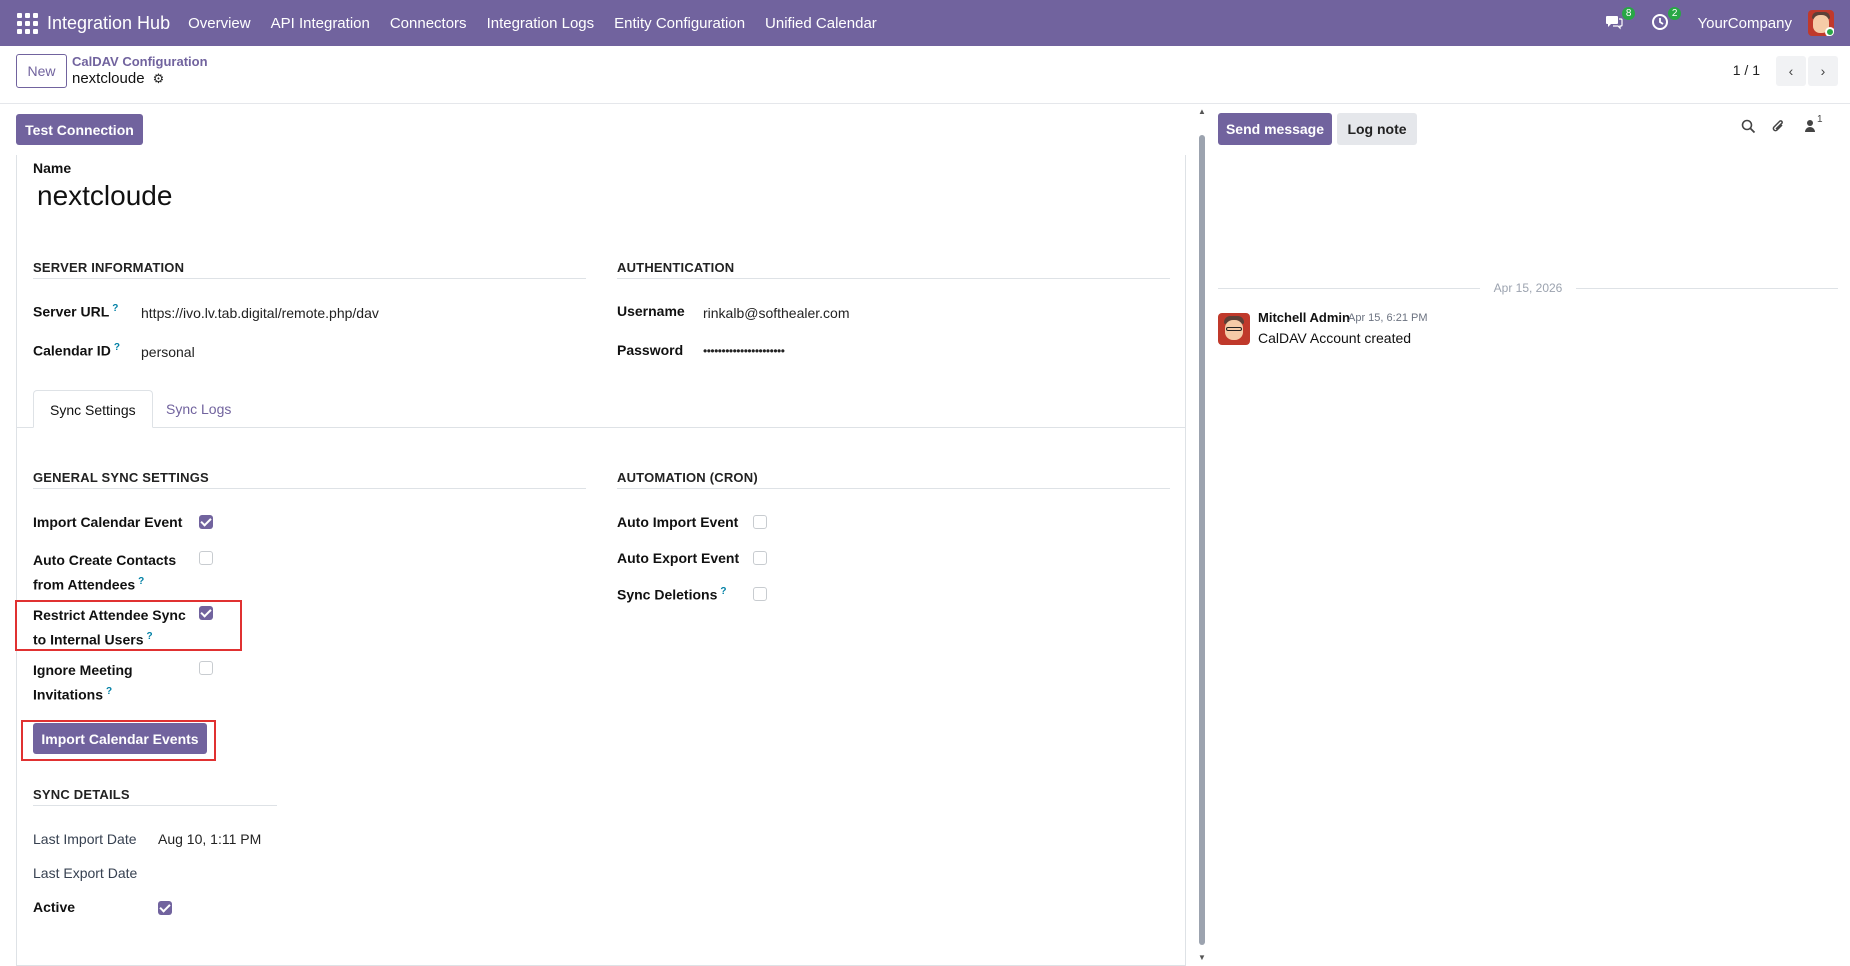  Describe the element at coordinates (1813, 125) in the screenshot. I see `followers-icon: 1` at that location.